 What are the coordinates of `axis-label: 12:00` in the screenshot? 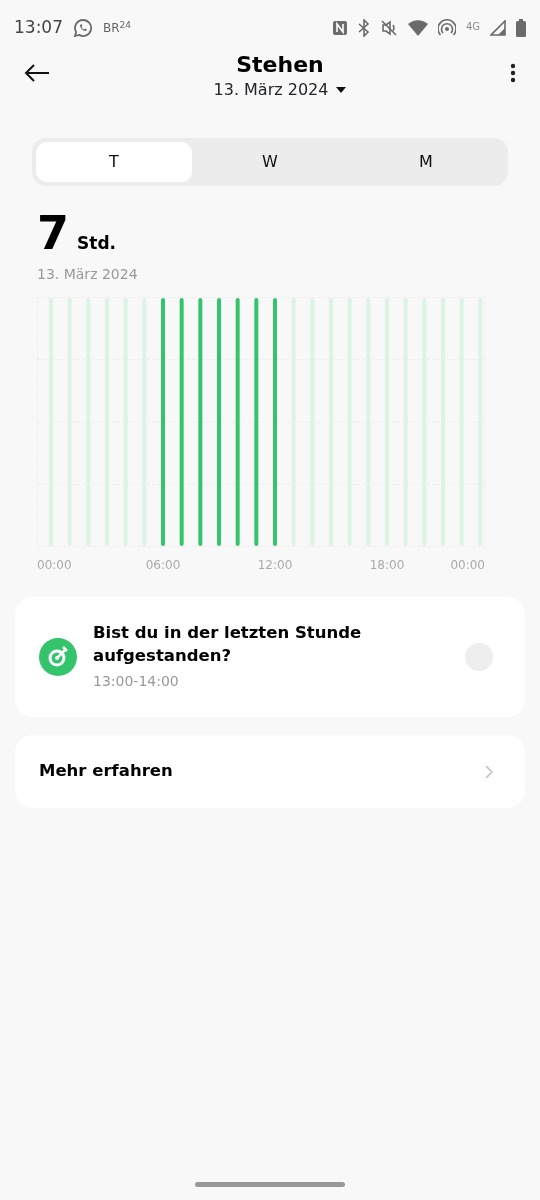 It's located at (275, 565).